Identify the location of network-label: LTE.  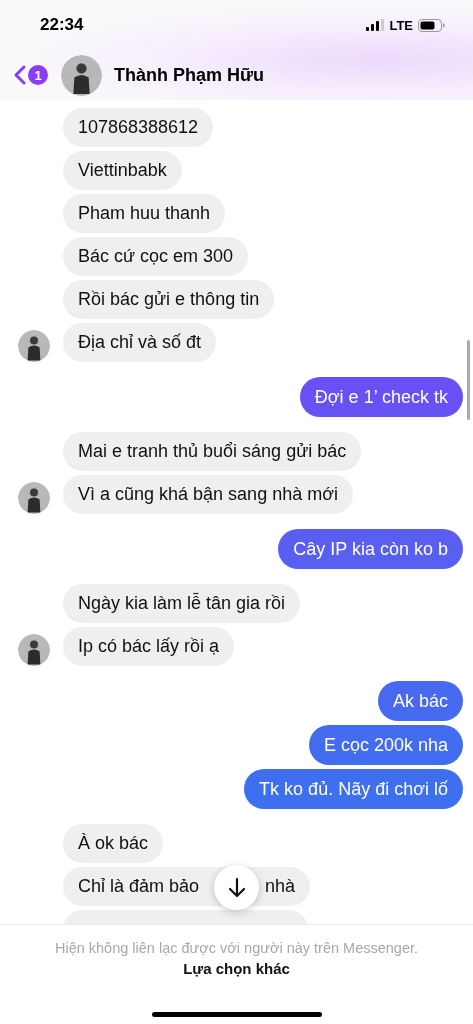
(401, 25).